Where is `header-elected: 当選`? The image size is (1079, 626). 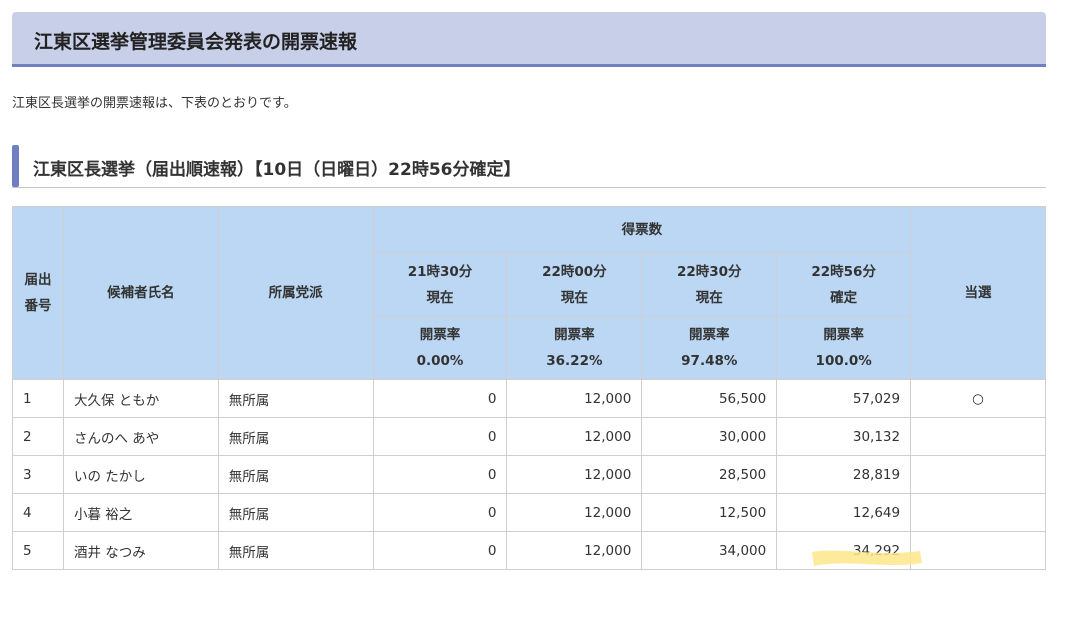
header-elected: 当選 is located at coordinates (978, 293).